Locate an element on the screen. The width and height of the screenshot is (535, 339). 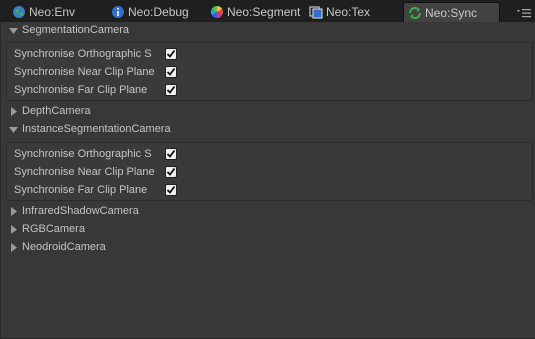
foldout-neodroid-camera: NeodroidCamera is located at coordinates (57, 247).